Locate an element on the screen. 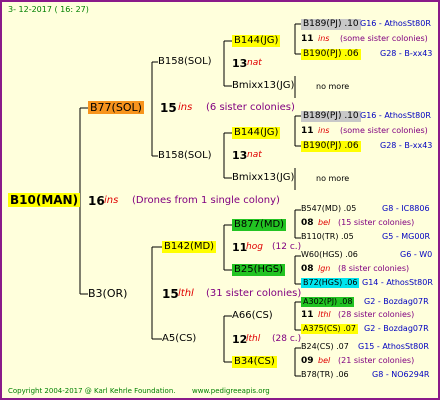  lower-ga-gg2-bot: B72(HGS) .06 is located at coordinates (330, 283).